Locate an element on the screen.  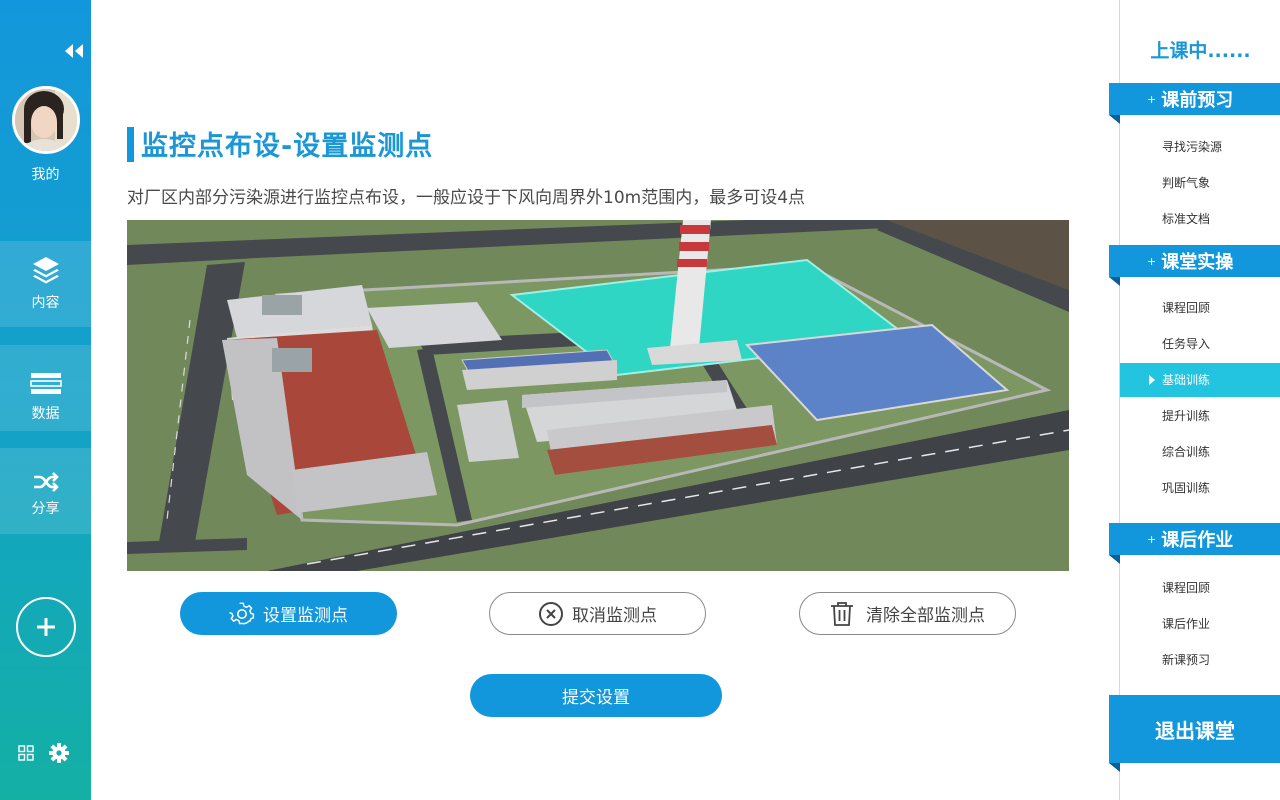
nav-data: 数据 is located at coordinates (45, 388).